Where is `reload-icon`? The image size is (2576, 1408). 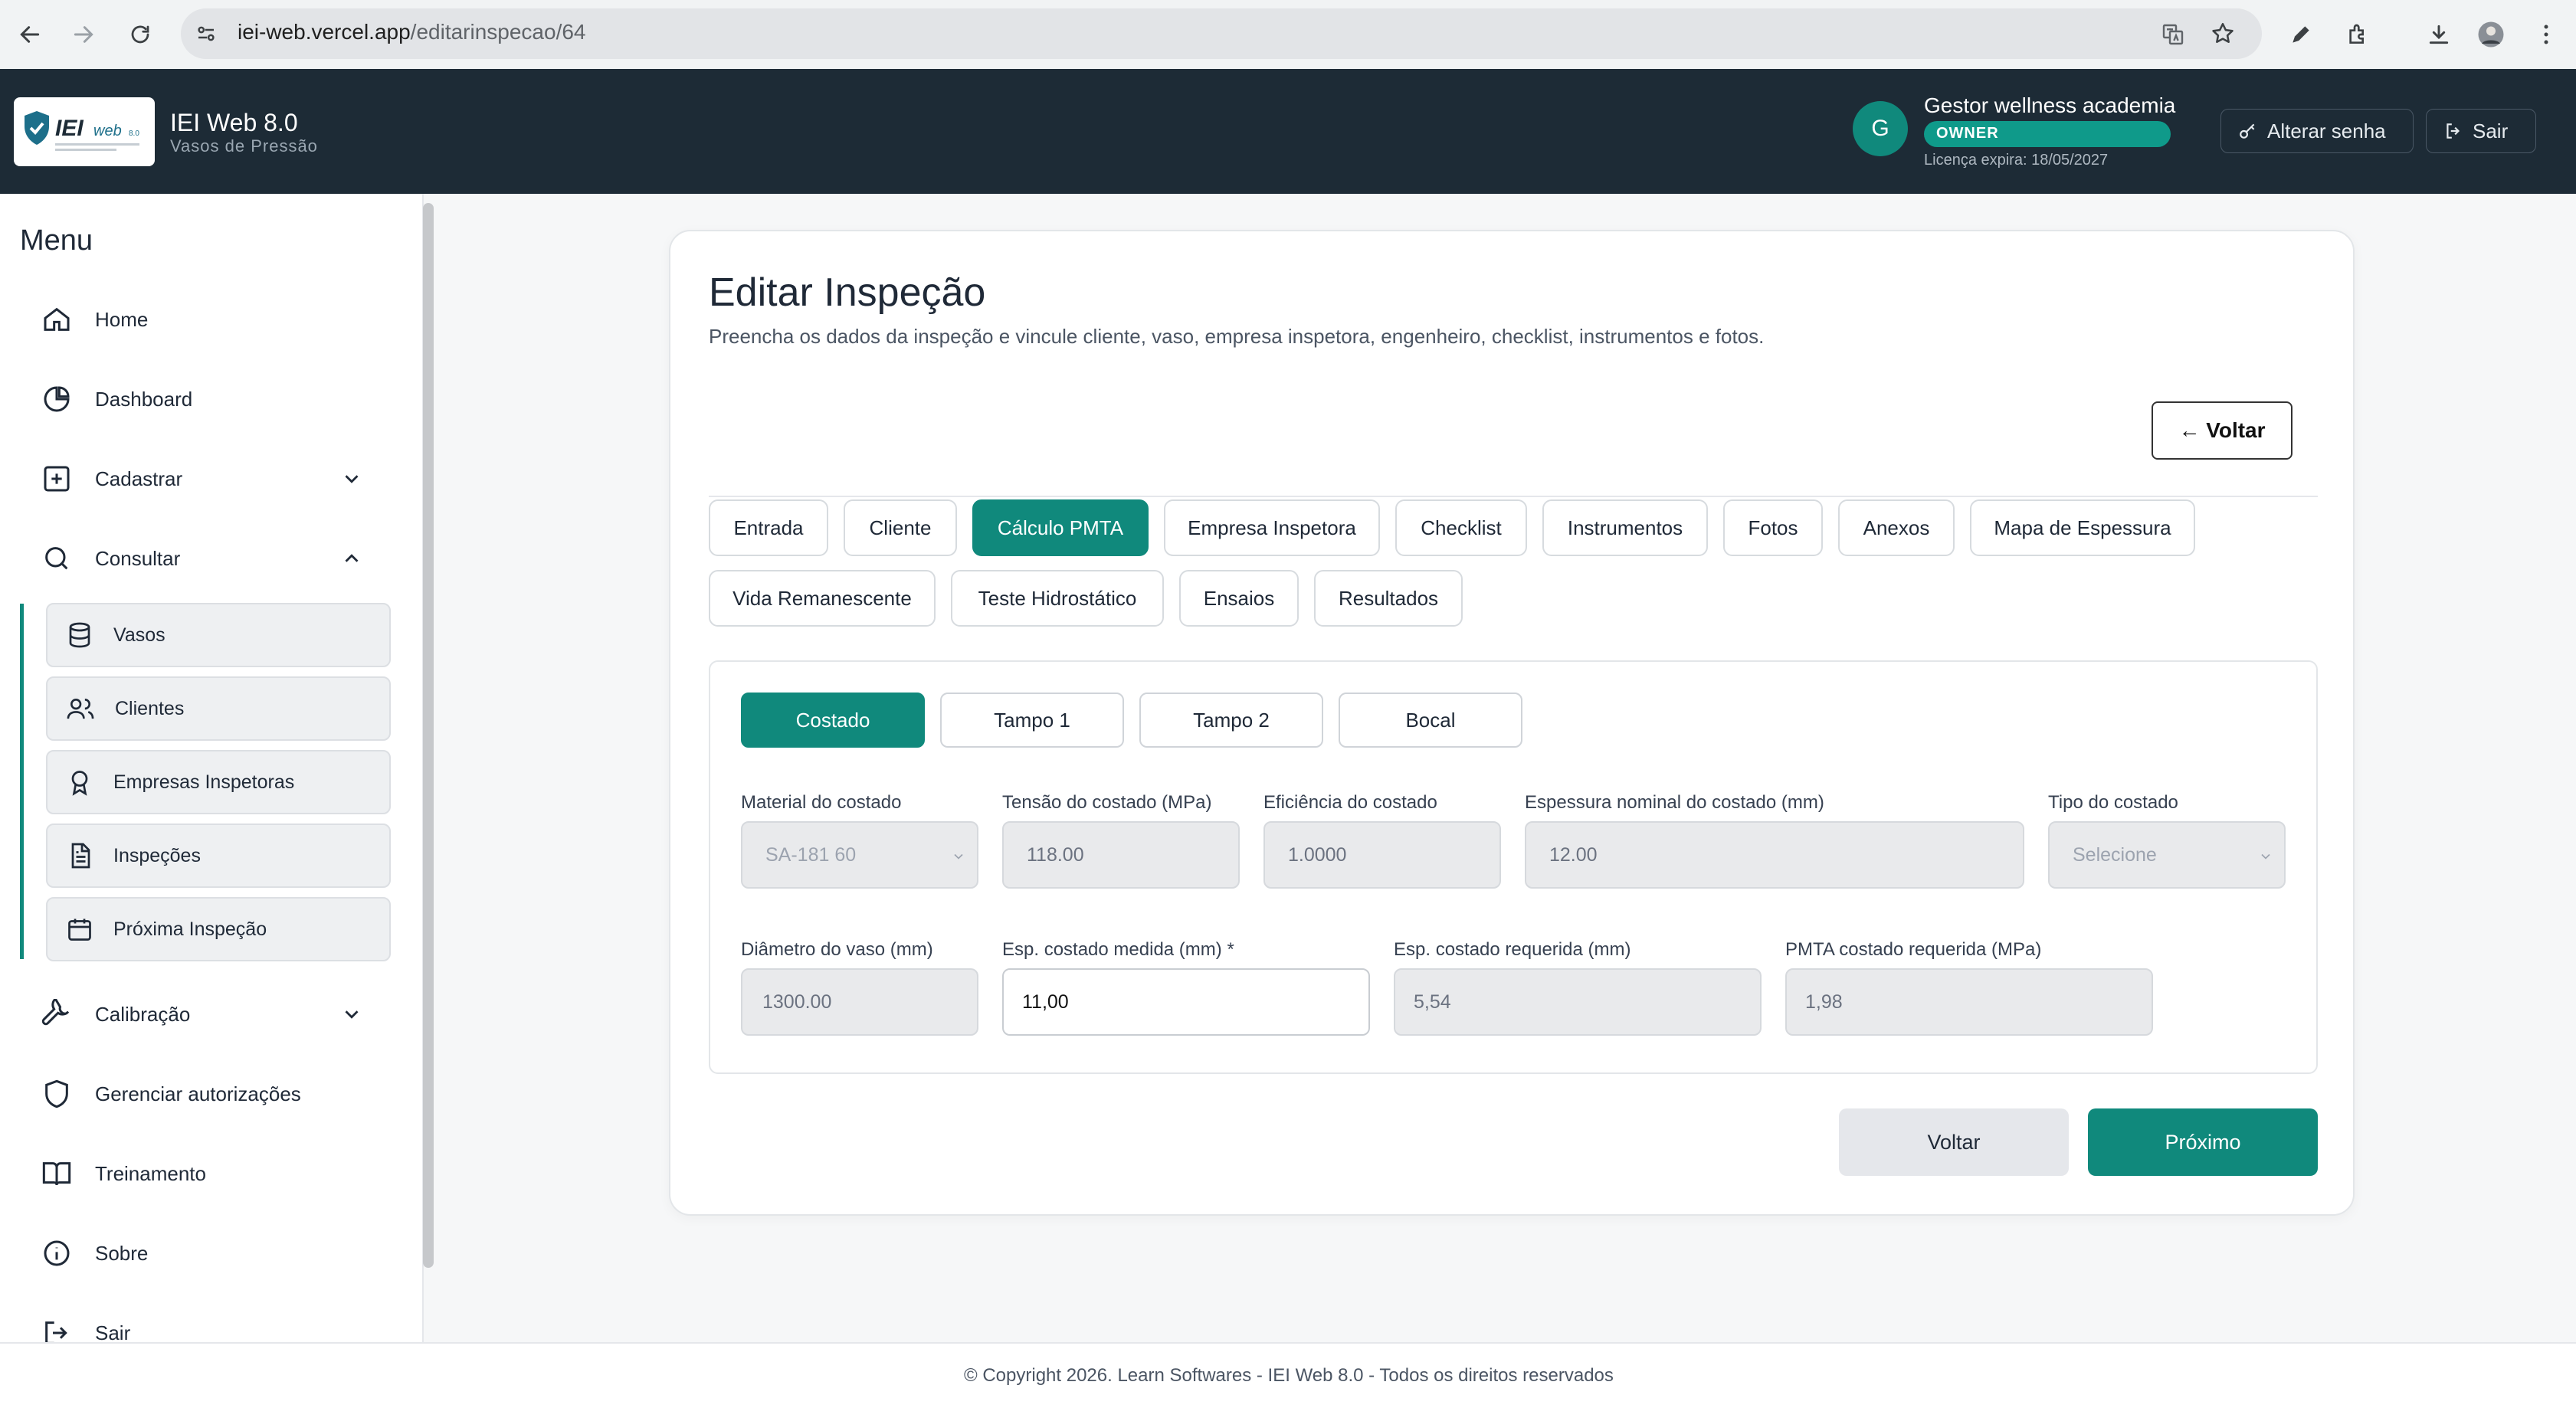
reload-icon is located at coordinates (140, 34).